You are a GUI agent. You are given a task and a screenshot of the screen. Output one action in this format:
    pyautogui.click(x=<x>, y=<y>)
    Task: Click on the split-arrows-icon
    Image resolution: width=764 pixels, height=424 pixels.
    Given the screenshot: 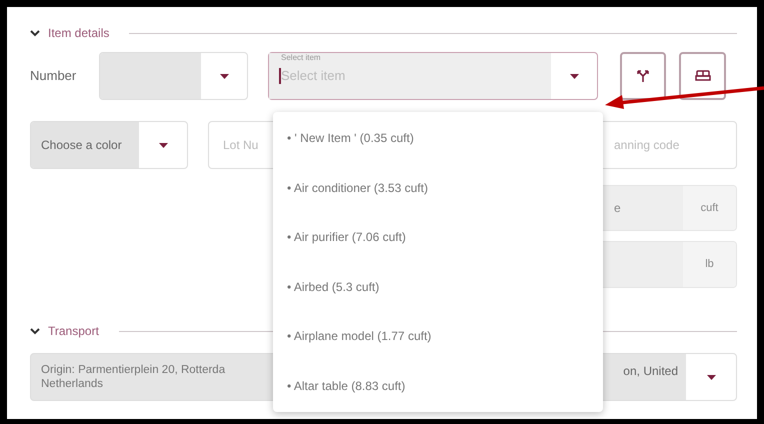 What is the action you would take?
    pyautogui.click(x=643, y=76)
    